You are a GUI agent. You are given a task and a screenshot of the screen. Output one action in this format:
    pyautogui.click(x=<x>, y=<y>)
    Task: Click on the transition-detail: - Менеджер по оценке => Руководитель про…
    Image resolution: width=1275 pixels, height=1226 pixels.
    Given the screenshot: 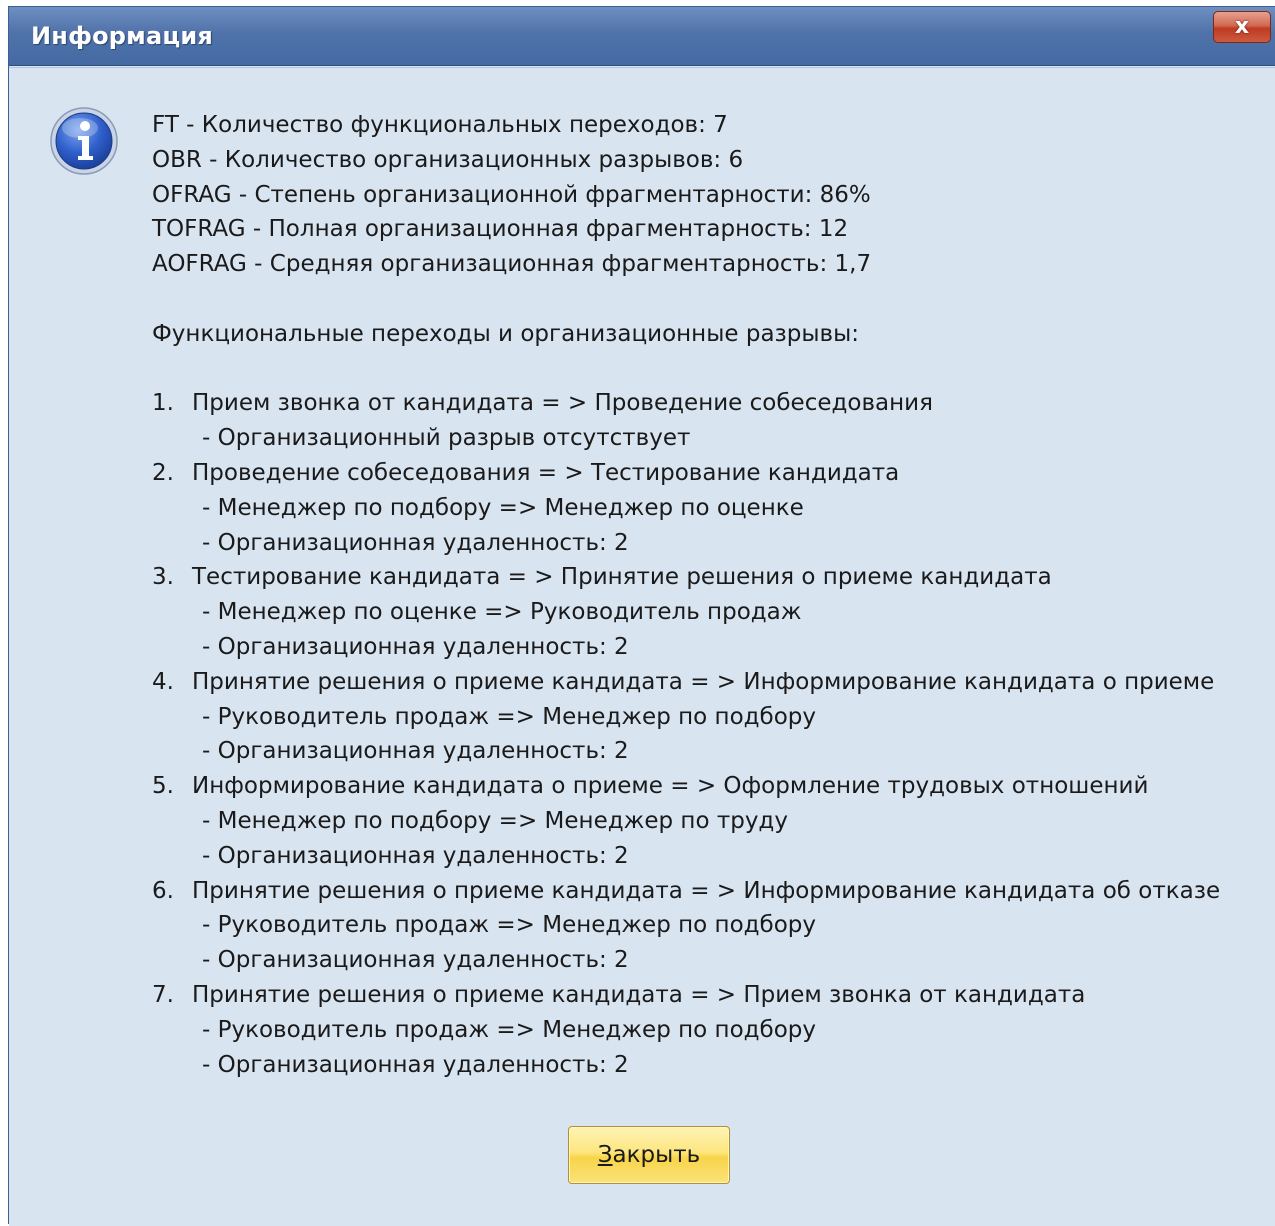 What is the action you would take?
    pyautogui.click(x=502, y=612)
    